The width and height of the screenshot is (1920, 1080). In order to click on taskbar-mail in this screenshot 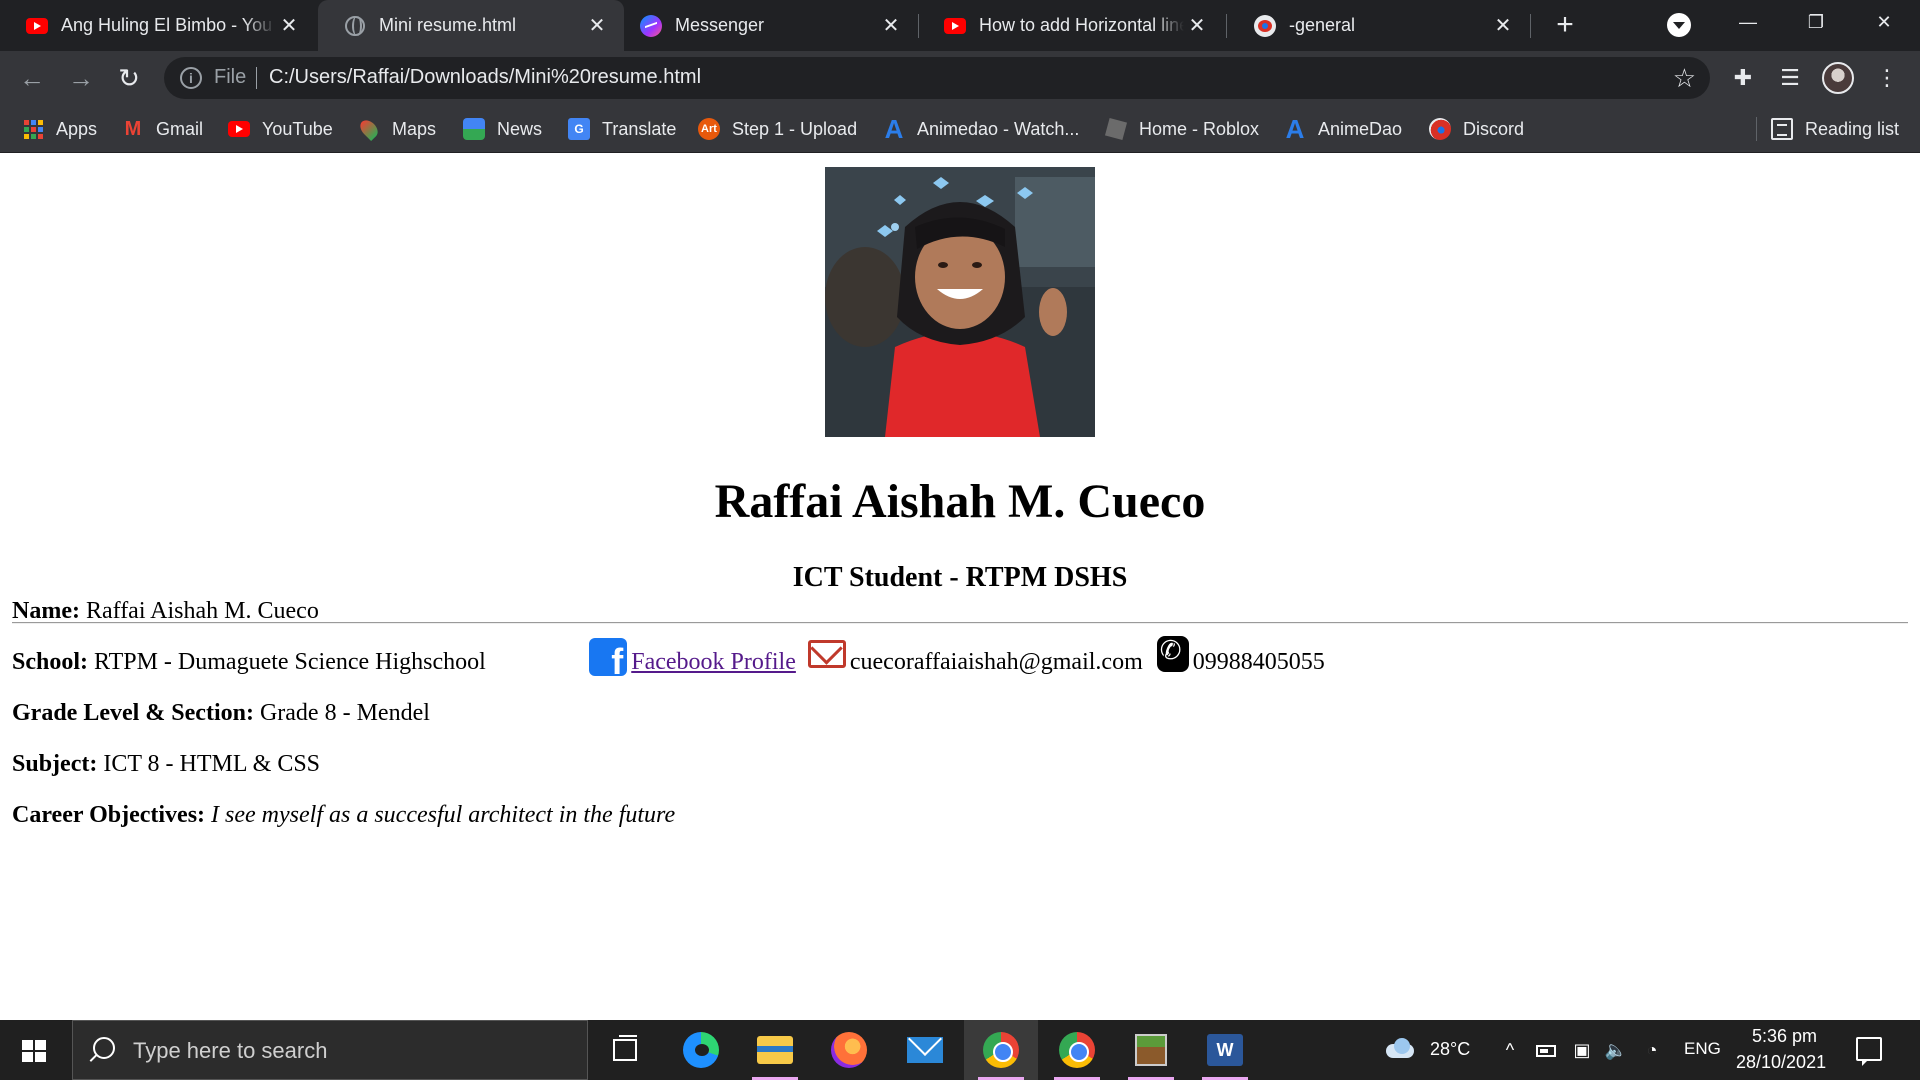, I will do `click(925, 1050)`.